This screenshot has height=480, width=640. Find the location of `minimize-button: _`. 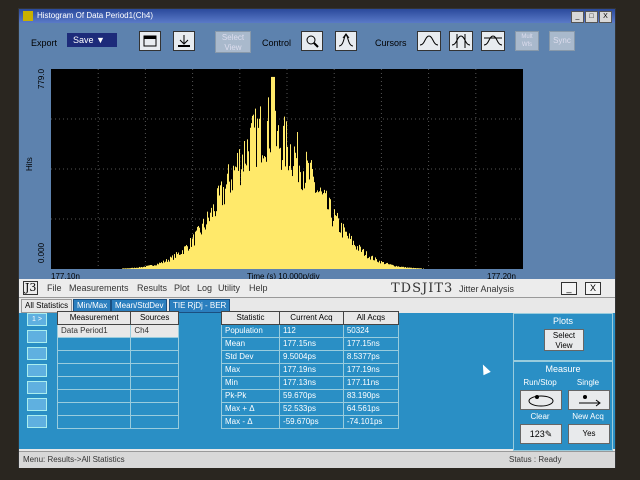

minimize-button: _ is located at coordinates (577, 17).